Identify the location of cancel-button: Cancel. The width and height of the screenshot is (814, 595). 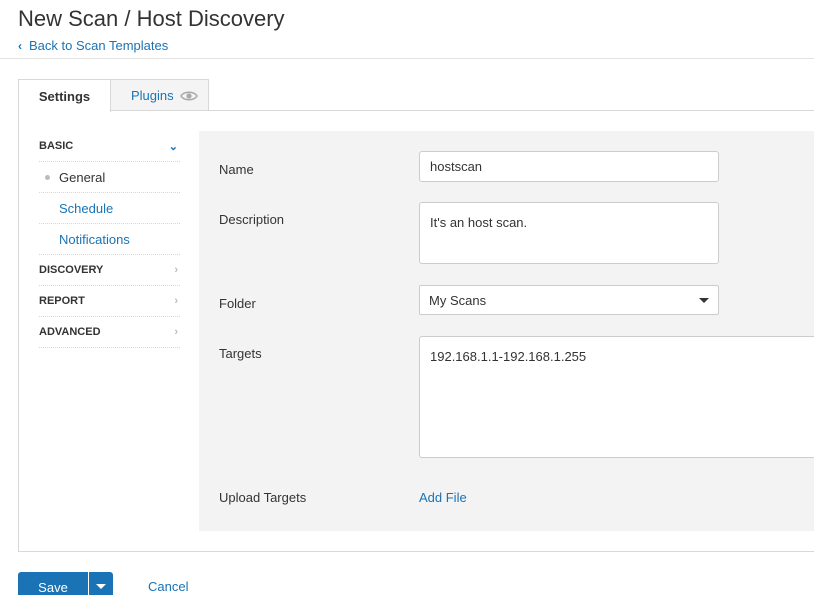
(168, 586).